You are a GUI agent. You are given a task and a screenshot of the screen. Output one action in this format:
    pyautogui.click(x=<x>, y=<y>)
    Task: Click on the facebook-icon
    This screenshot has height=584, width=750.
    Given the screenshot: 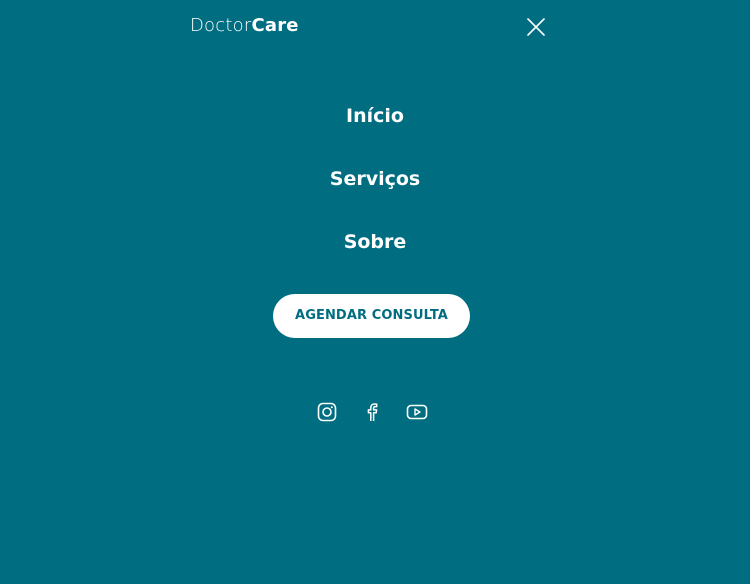 What is the action you would take?
    pyautogui.click(x=372, y=412)
    